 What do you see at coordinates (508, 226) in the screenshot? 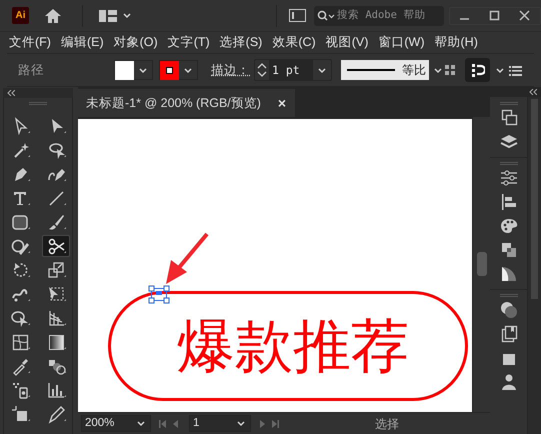
I see `palette-icon` at bounding box center [508, 226].